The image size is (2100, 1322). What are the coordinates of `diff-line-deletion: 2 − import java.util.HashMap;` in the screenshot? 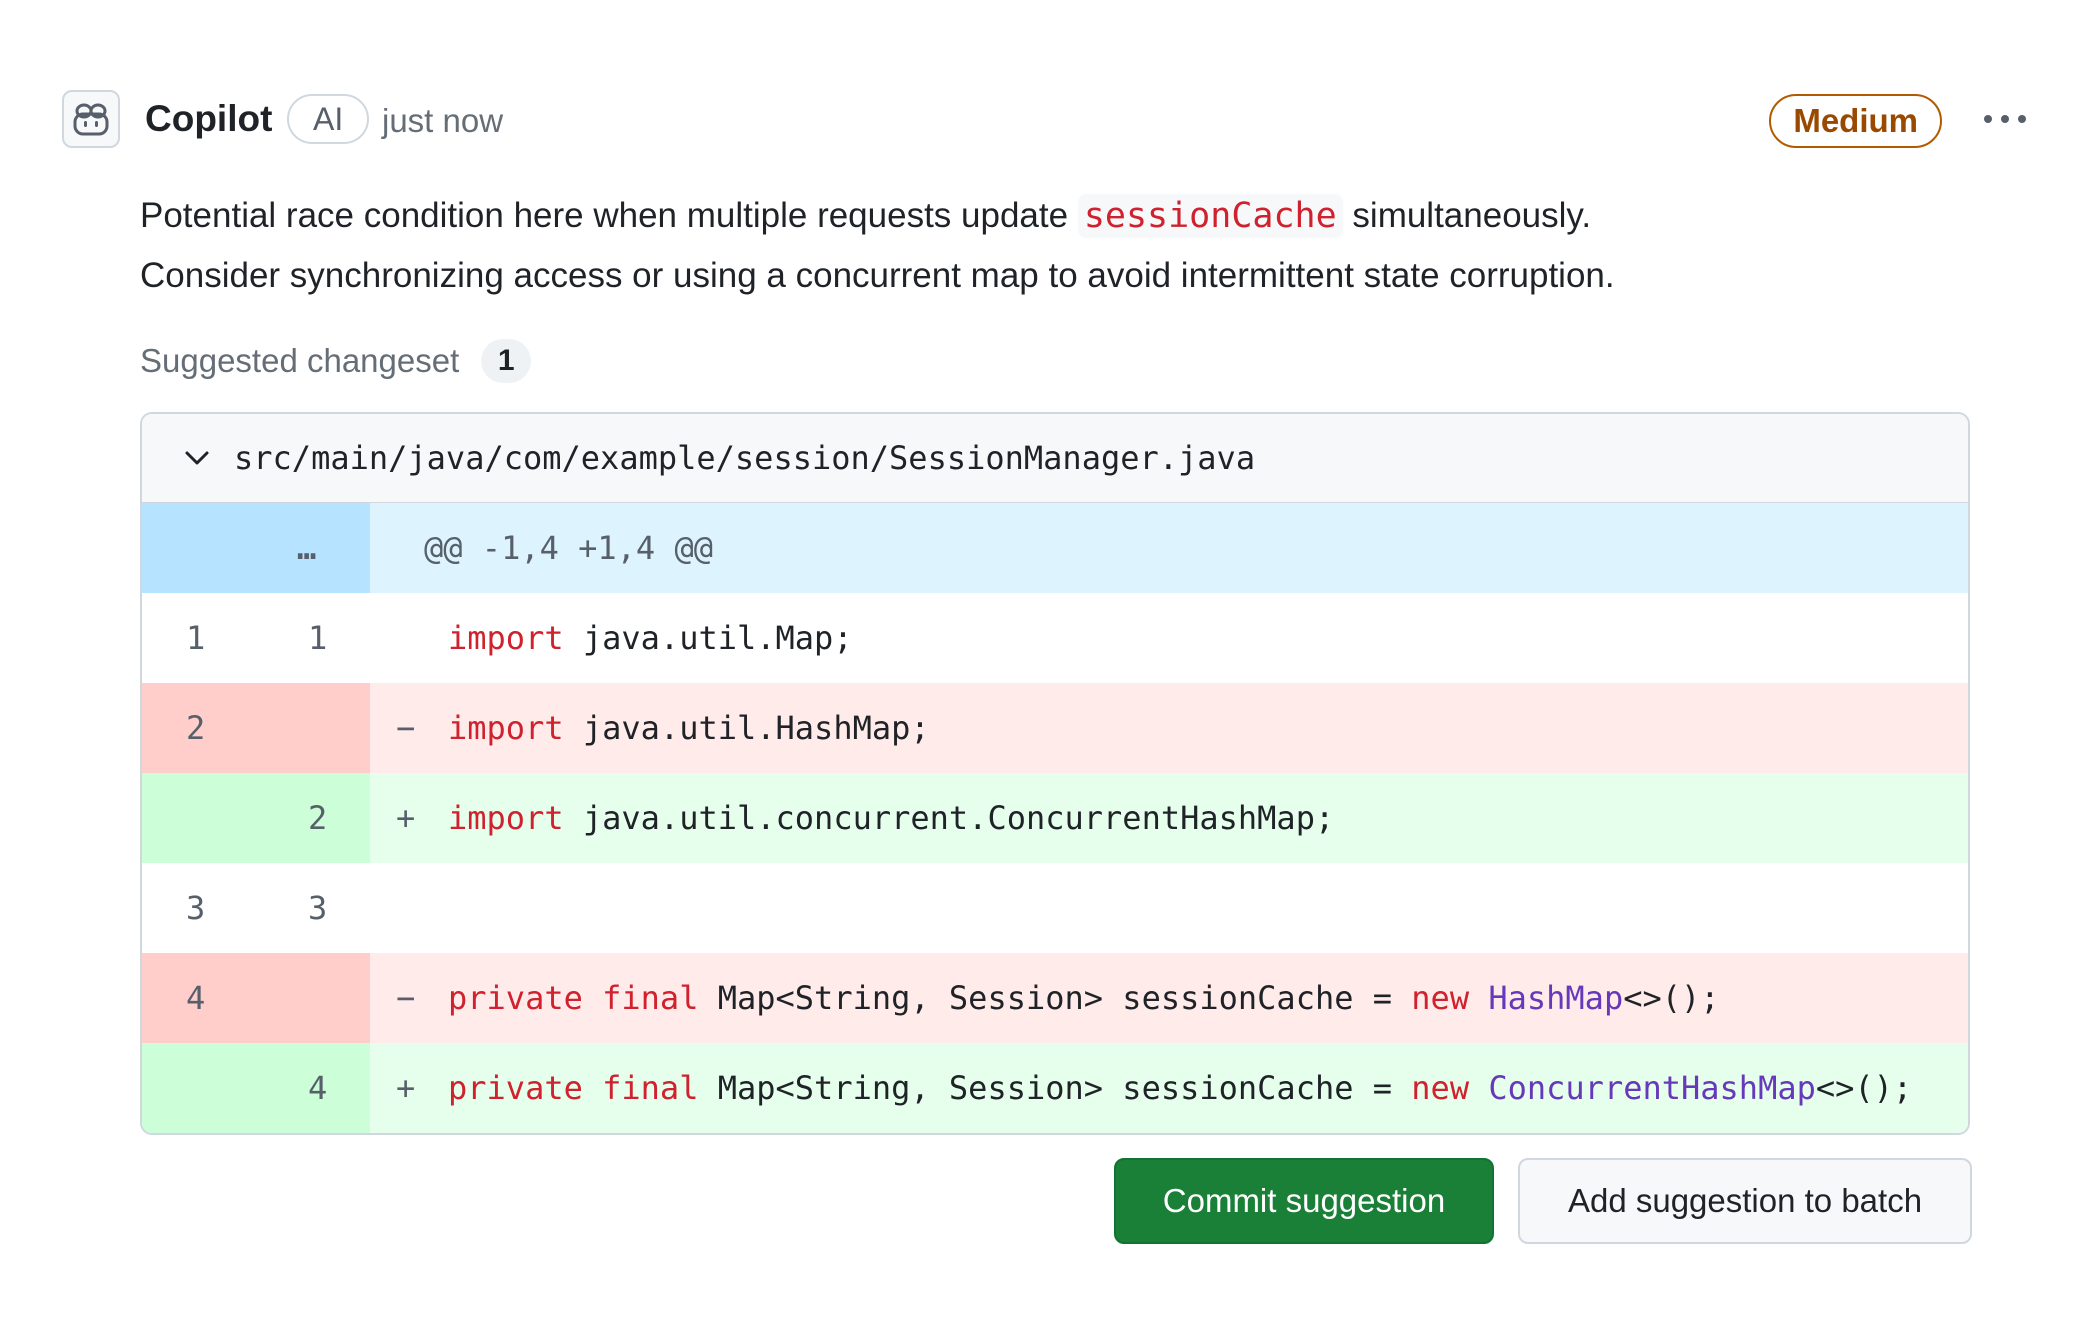 It's located at (1055, 728).